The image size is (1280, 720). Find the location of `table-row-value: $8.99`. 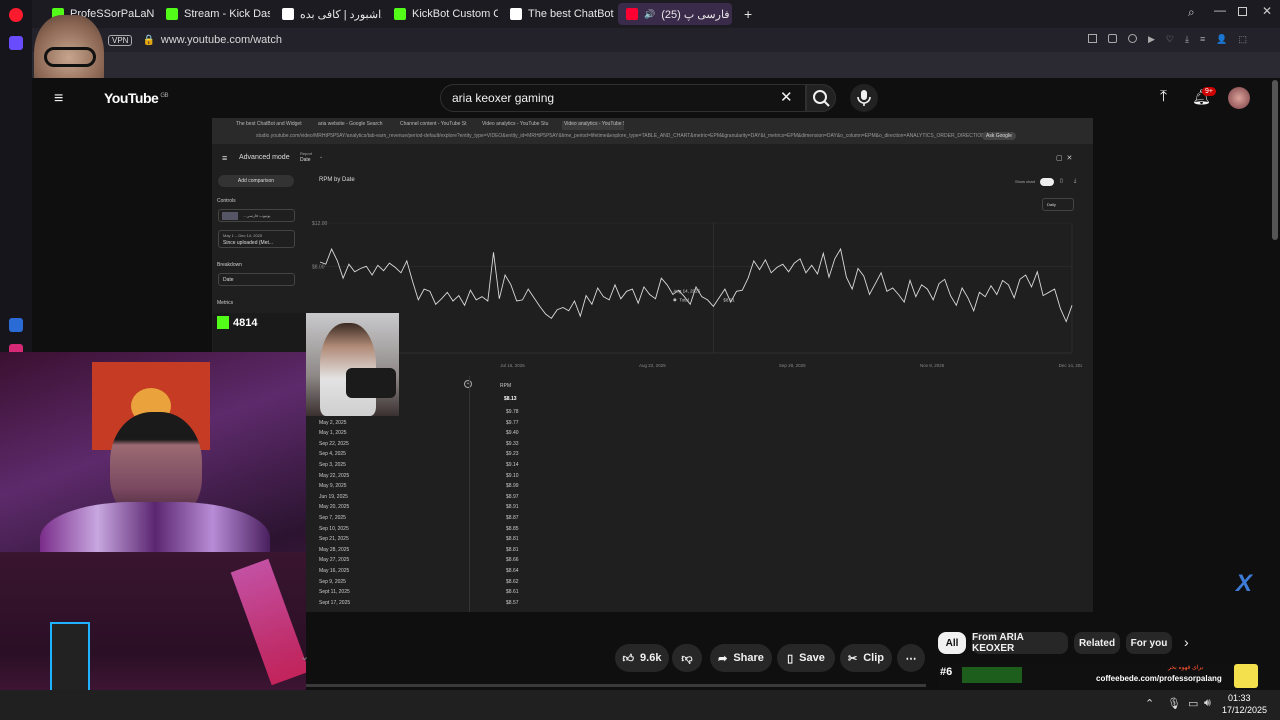

table-row-value: $8.99 is located at coordinates (512, 486).